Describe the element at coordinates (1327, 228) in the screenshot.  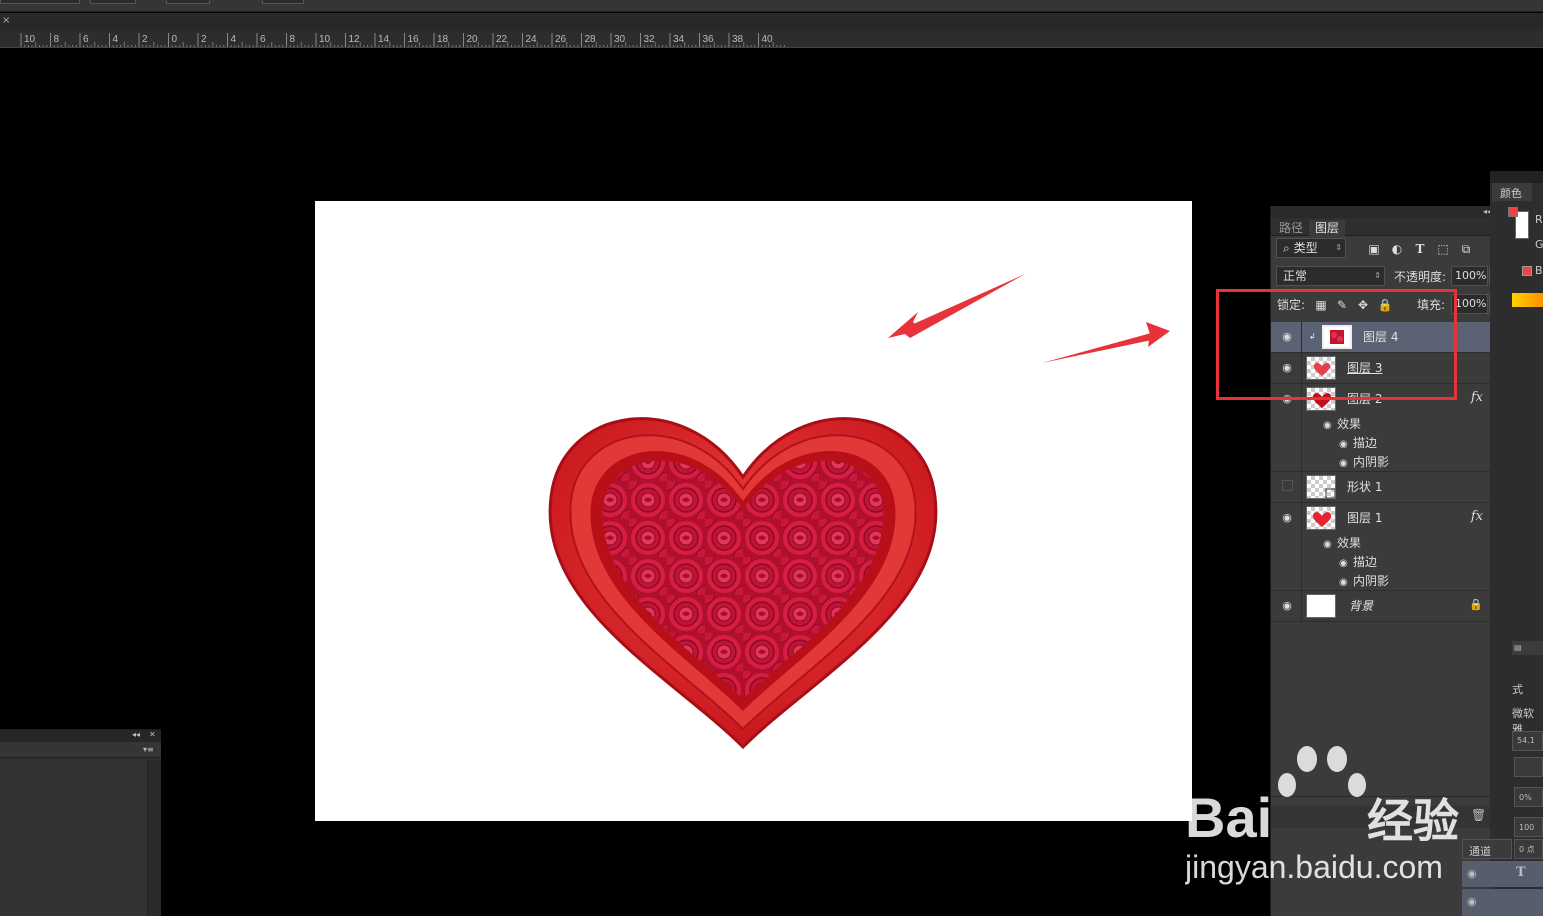
I see `tab-layers: 图层` at that location.